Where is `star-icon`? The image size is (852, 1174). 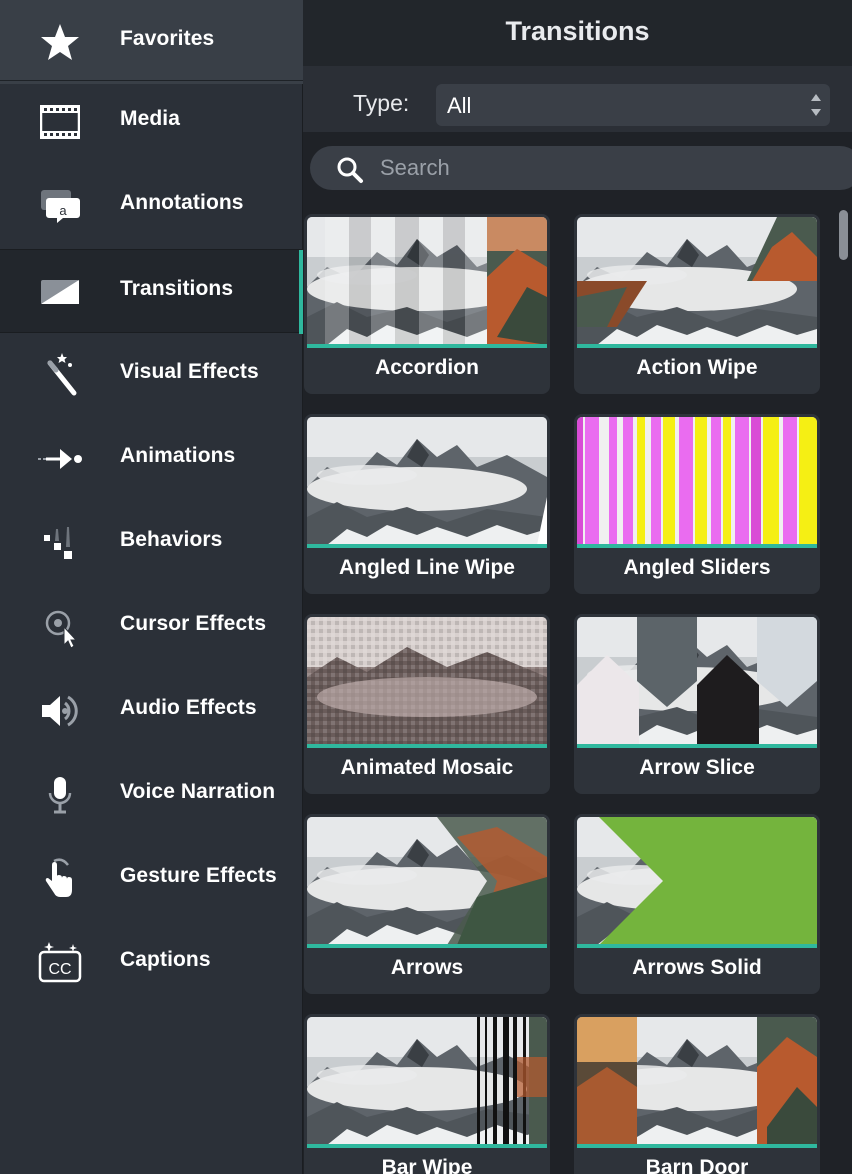 star-icon is located at coordinates (60, 42).